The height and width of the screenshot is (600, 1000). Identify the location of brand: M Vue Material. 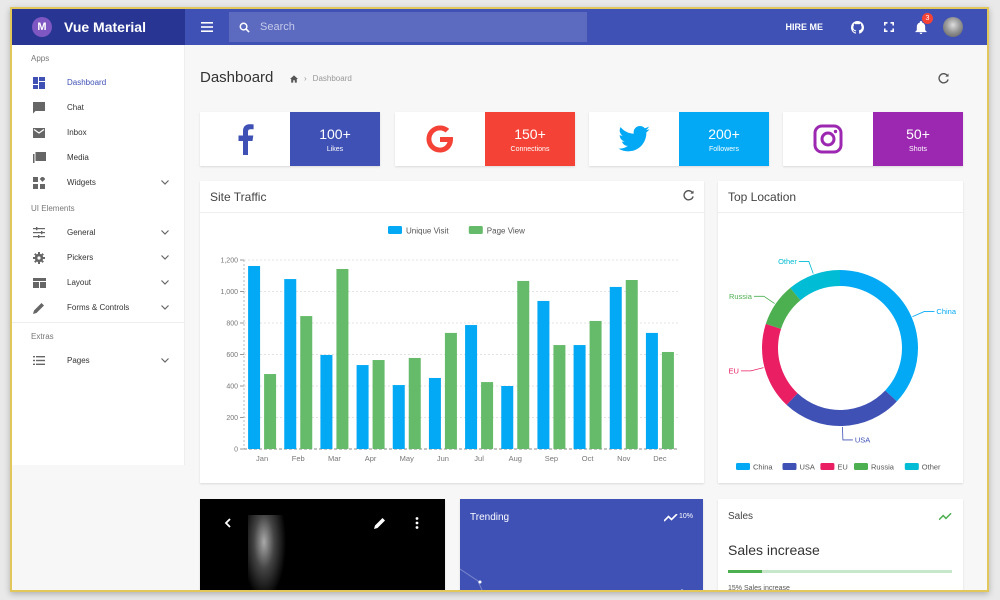
(98, 27).